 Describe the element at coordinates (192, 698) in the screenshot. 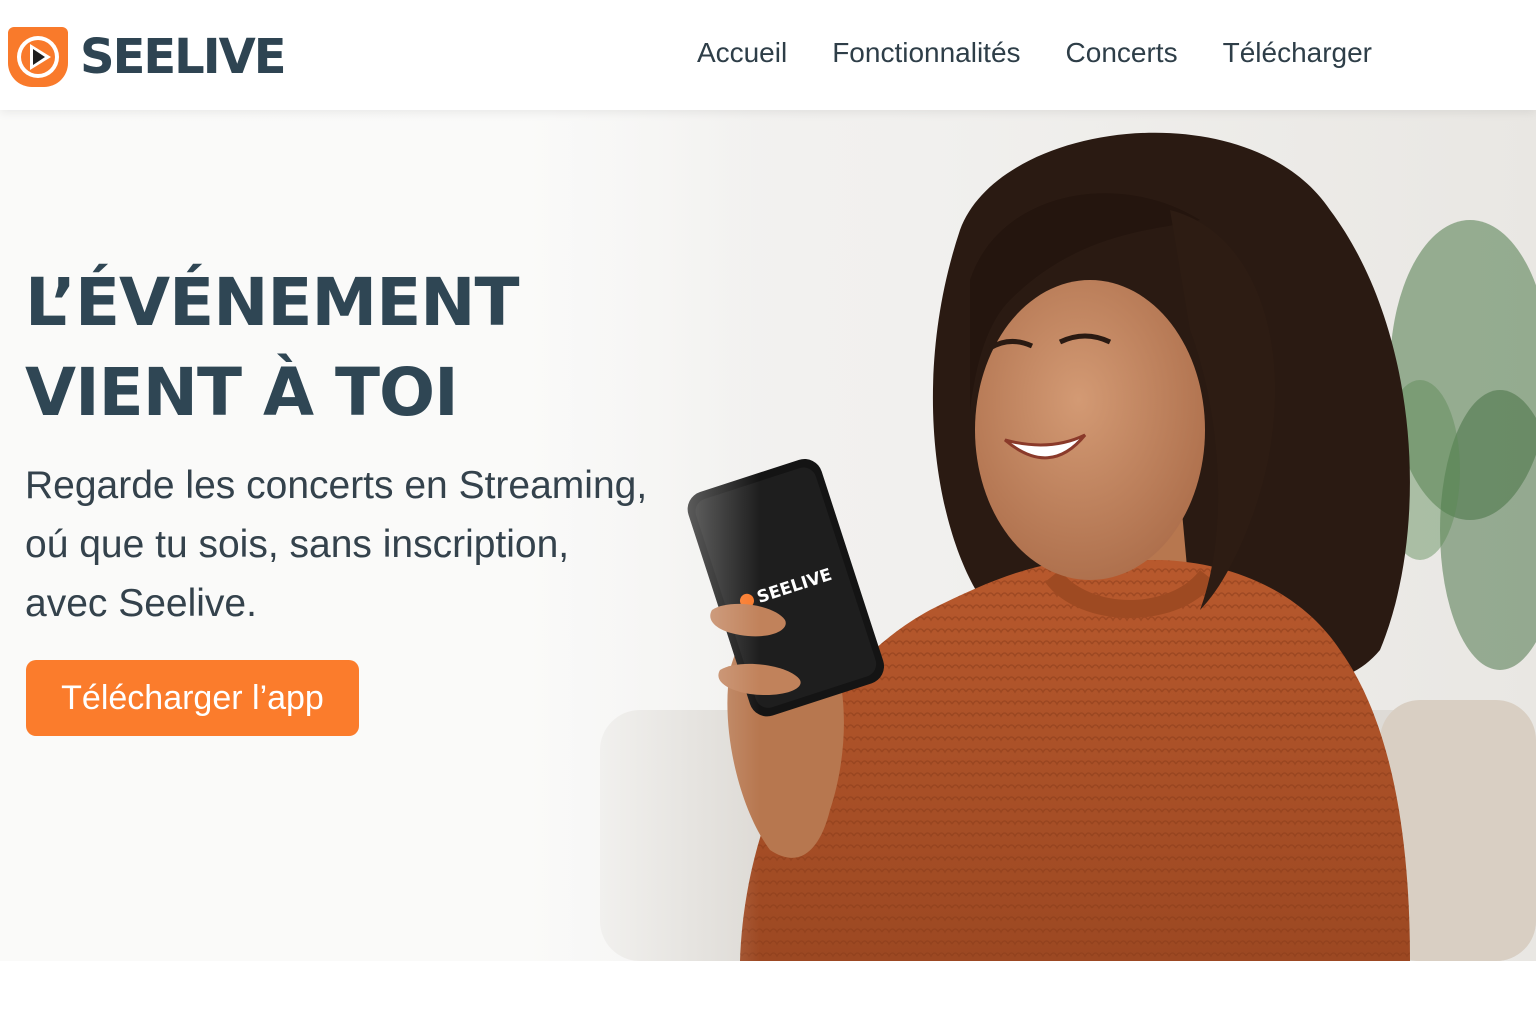

I see `download-app-button: Télécharger l’app` at that location.